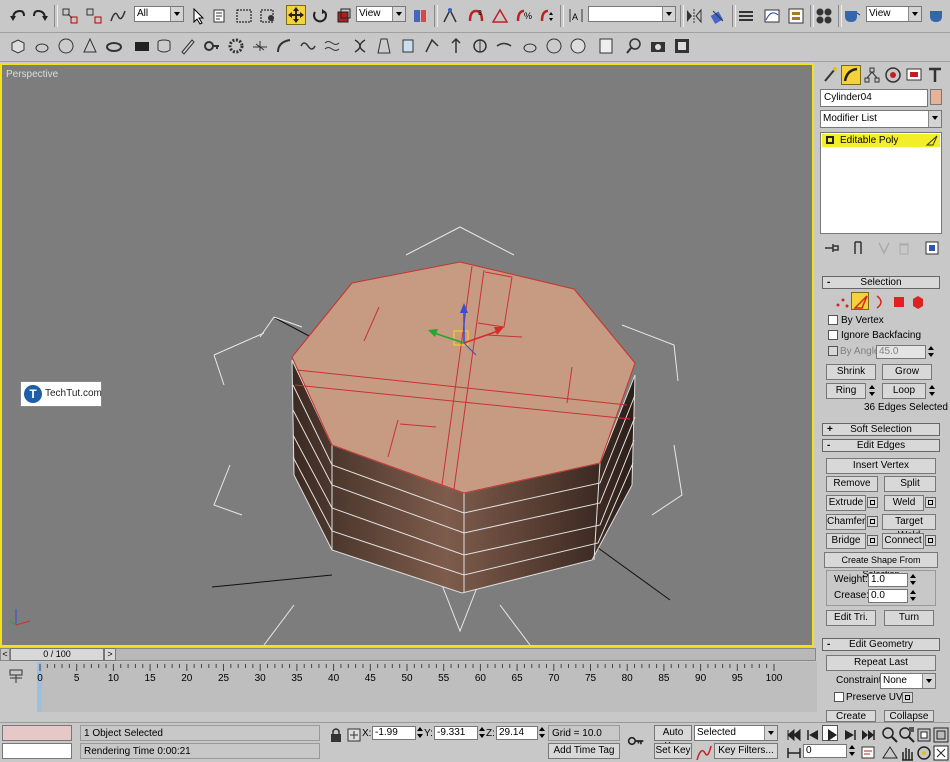 The height and width of the screenshot is (762, 950). Describe the element at coordinates (846, 503) in the screenshot. I see `extrude-button: Extrude` at that location.